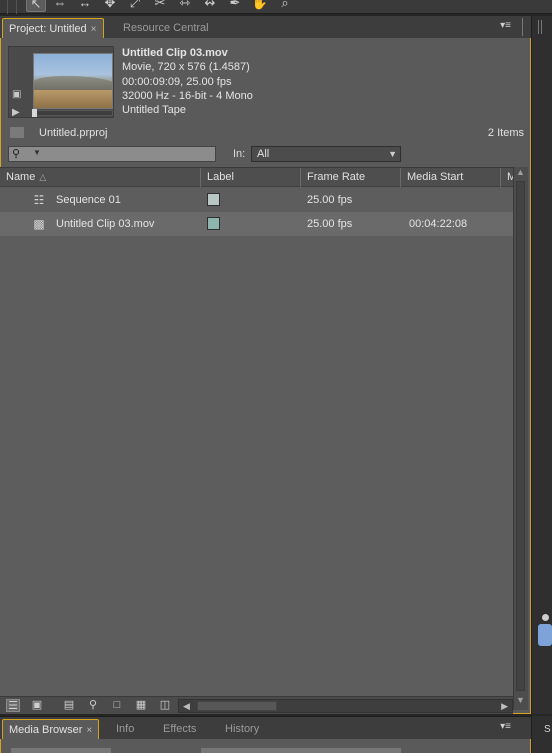  I want to click on tab-info: Info, so click(125, 729).